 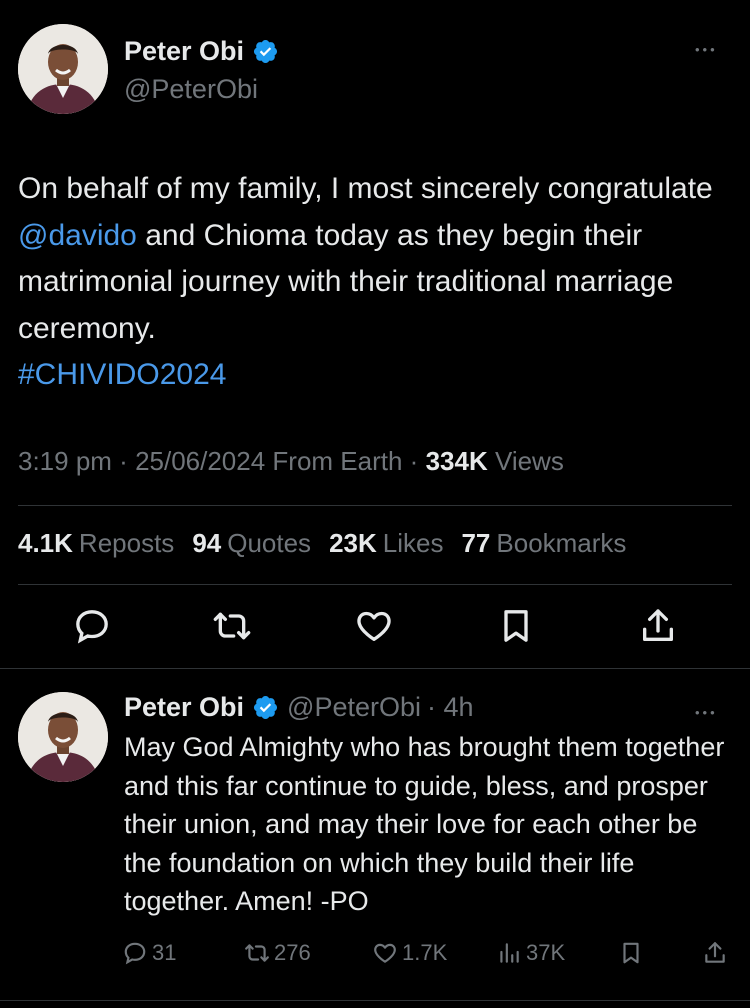 I want to click on author-name: Peter Obi, so click(x=184, y=51).